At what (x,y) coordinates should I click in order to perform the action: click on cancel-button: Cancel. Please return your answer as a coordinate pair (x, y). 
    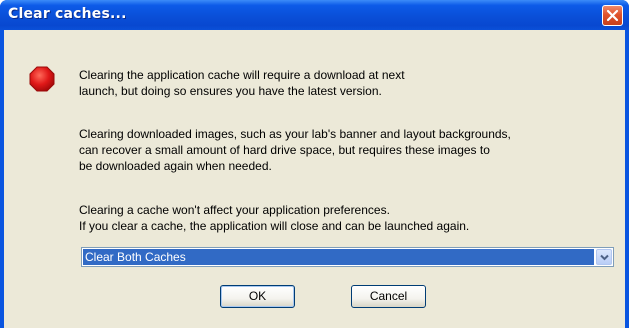
    Looking at the image, I should click on (388, 296).